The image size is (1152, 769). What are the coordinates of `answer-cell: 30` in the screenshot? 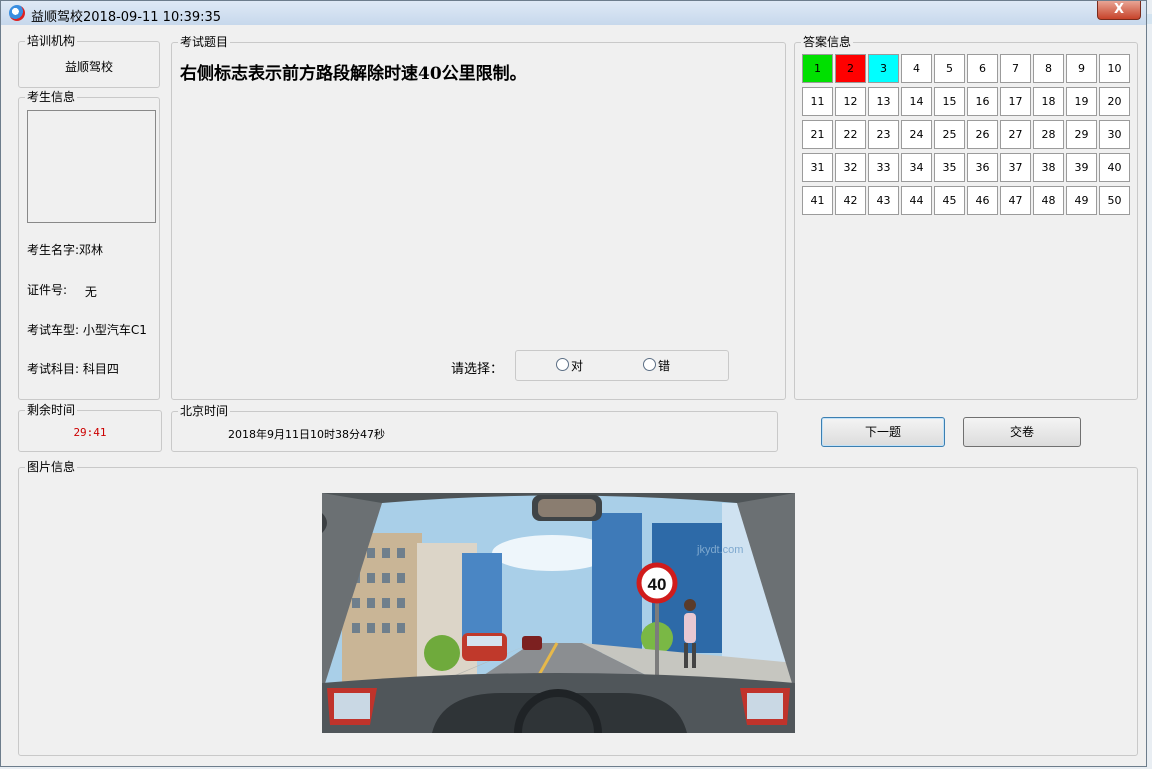 It's located at (1114, 134).